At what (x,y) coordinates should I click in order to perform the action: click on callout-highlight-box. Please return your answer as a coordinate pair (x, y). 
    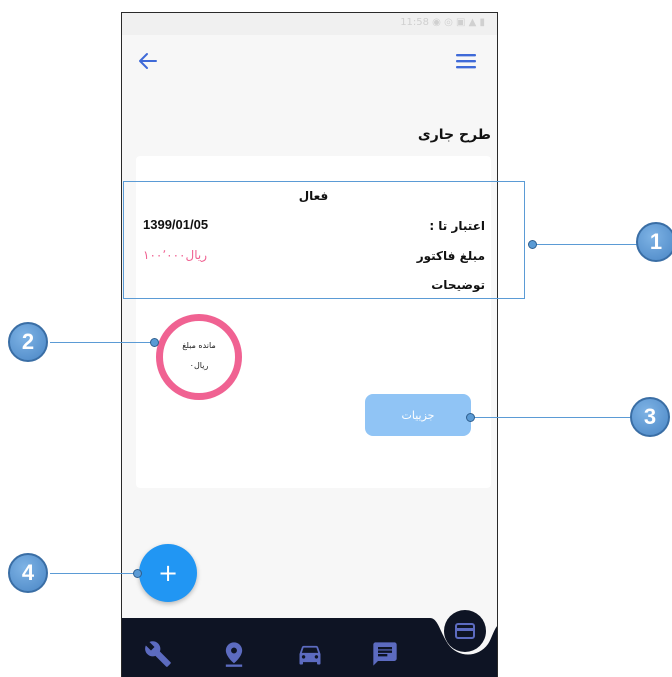
    Looking at the image, I should click on (324, 240).